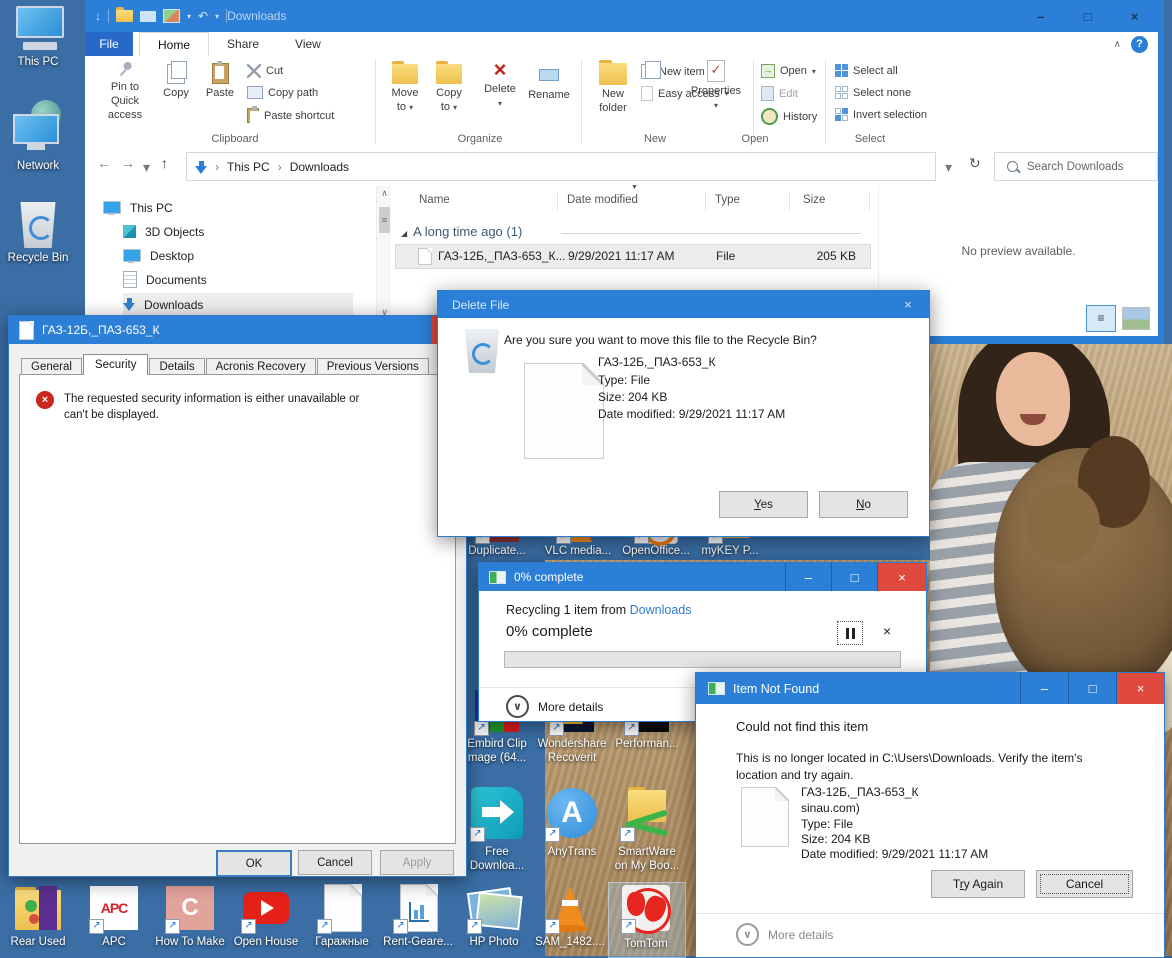  Describe the element at coordinates (716, 86) in the screenshot. I see `properties-button: ✓ Properties ▾` at that location.